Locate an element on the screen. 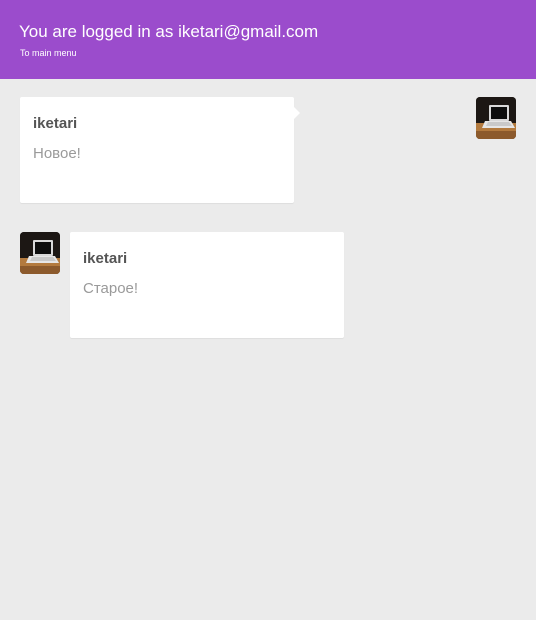 The width and height of the screenshot is (536, 620). logged-in-status: You are logged in as iketari@gmail.com is located at coordinates (169, 31).